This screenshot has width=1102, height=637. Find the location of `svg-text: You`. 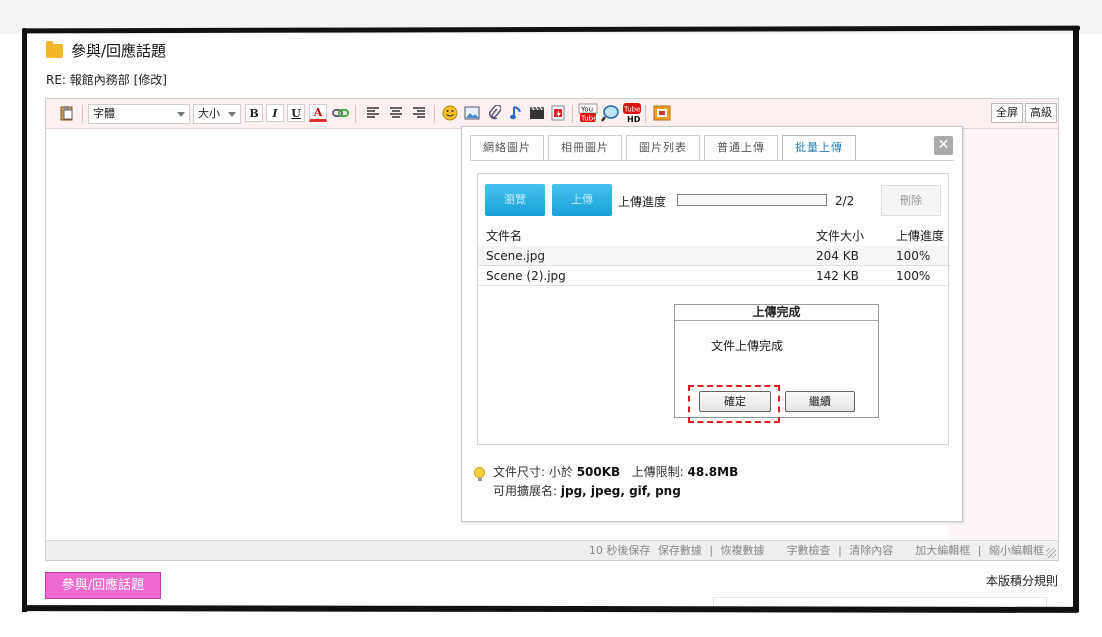

svg-text: You is located at coordinates (586, 110).